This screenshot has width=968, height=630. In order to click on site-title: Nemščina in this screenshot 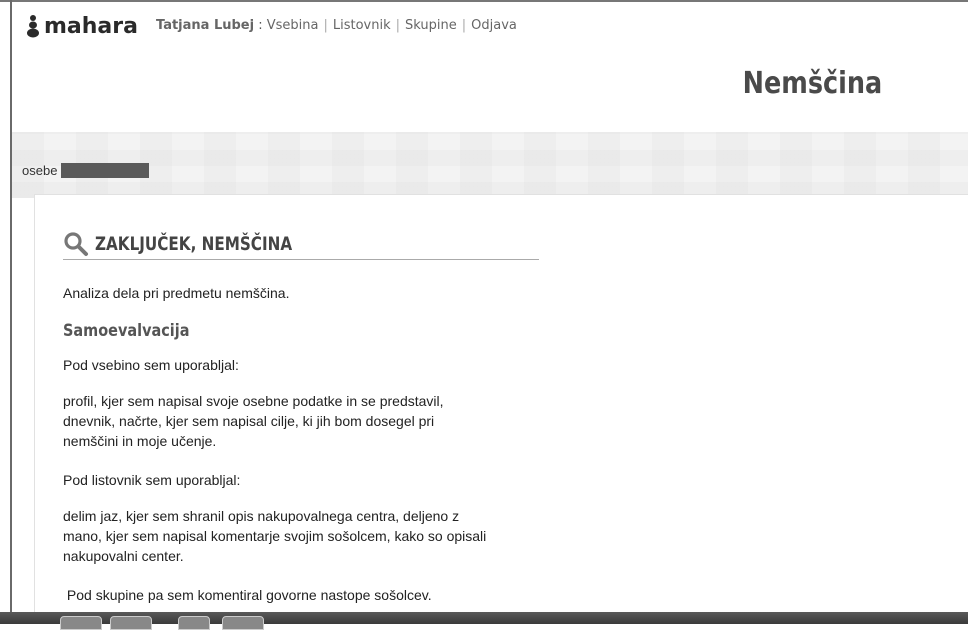, I will do `click(812, 83)`.